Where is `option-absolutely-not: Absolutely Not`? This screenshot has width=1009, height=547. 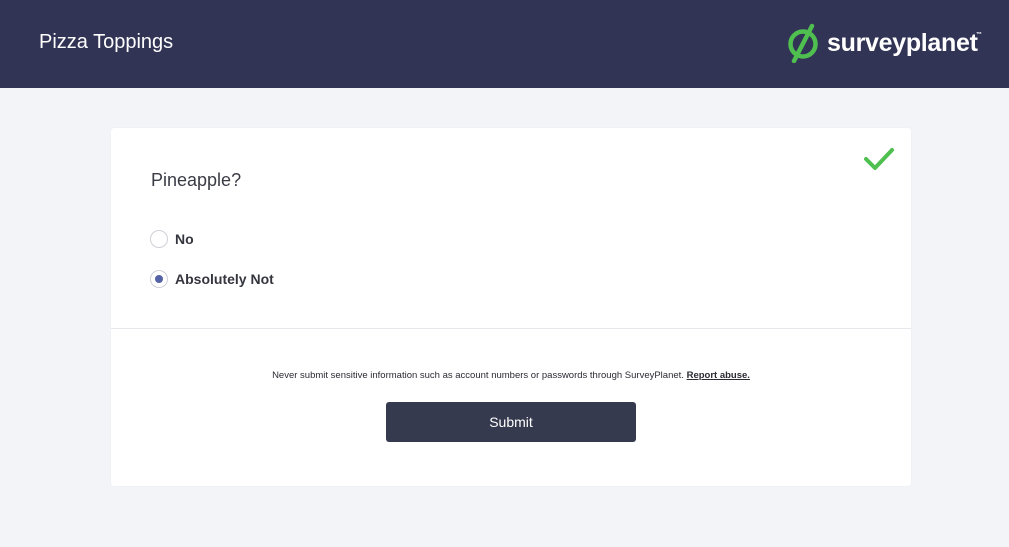
option-absolutely-not: Absolutely Not is located at coordinates (212, 279).